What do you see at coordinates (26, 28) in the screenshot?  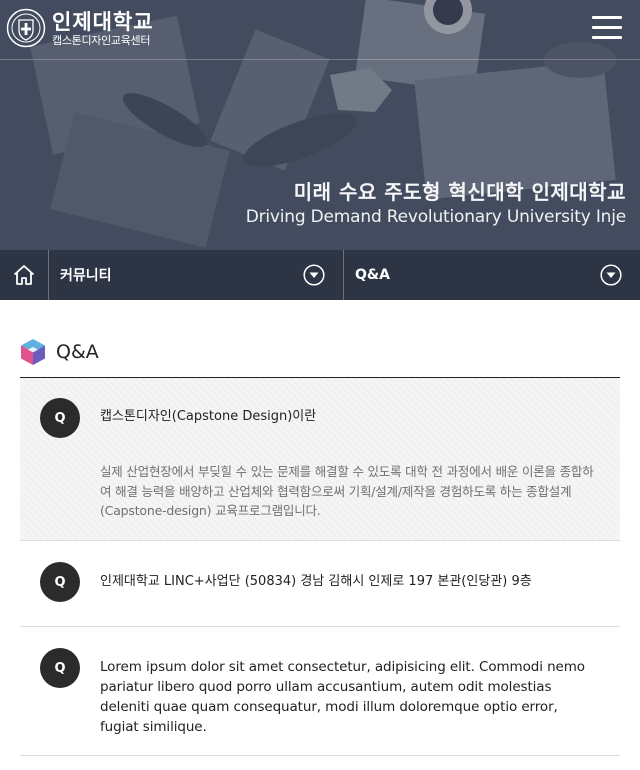 I see `university-seal-icon` at bounding box center [26, 28].